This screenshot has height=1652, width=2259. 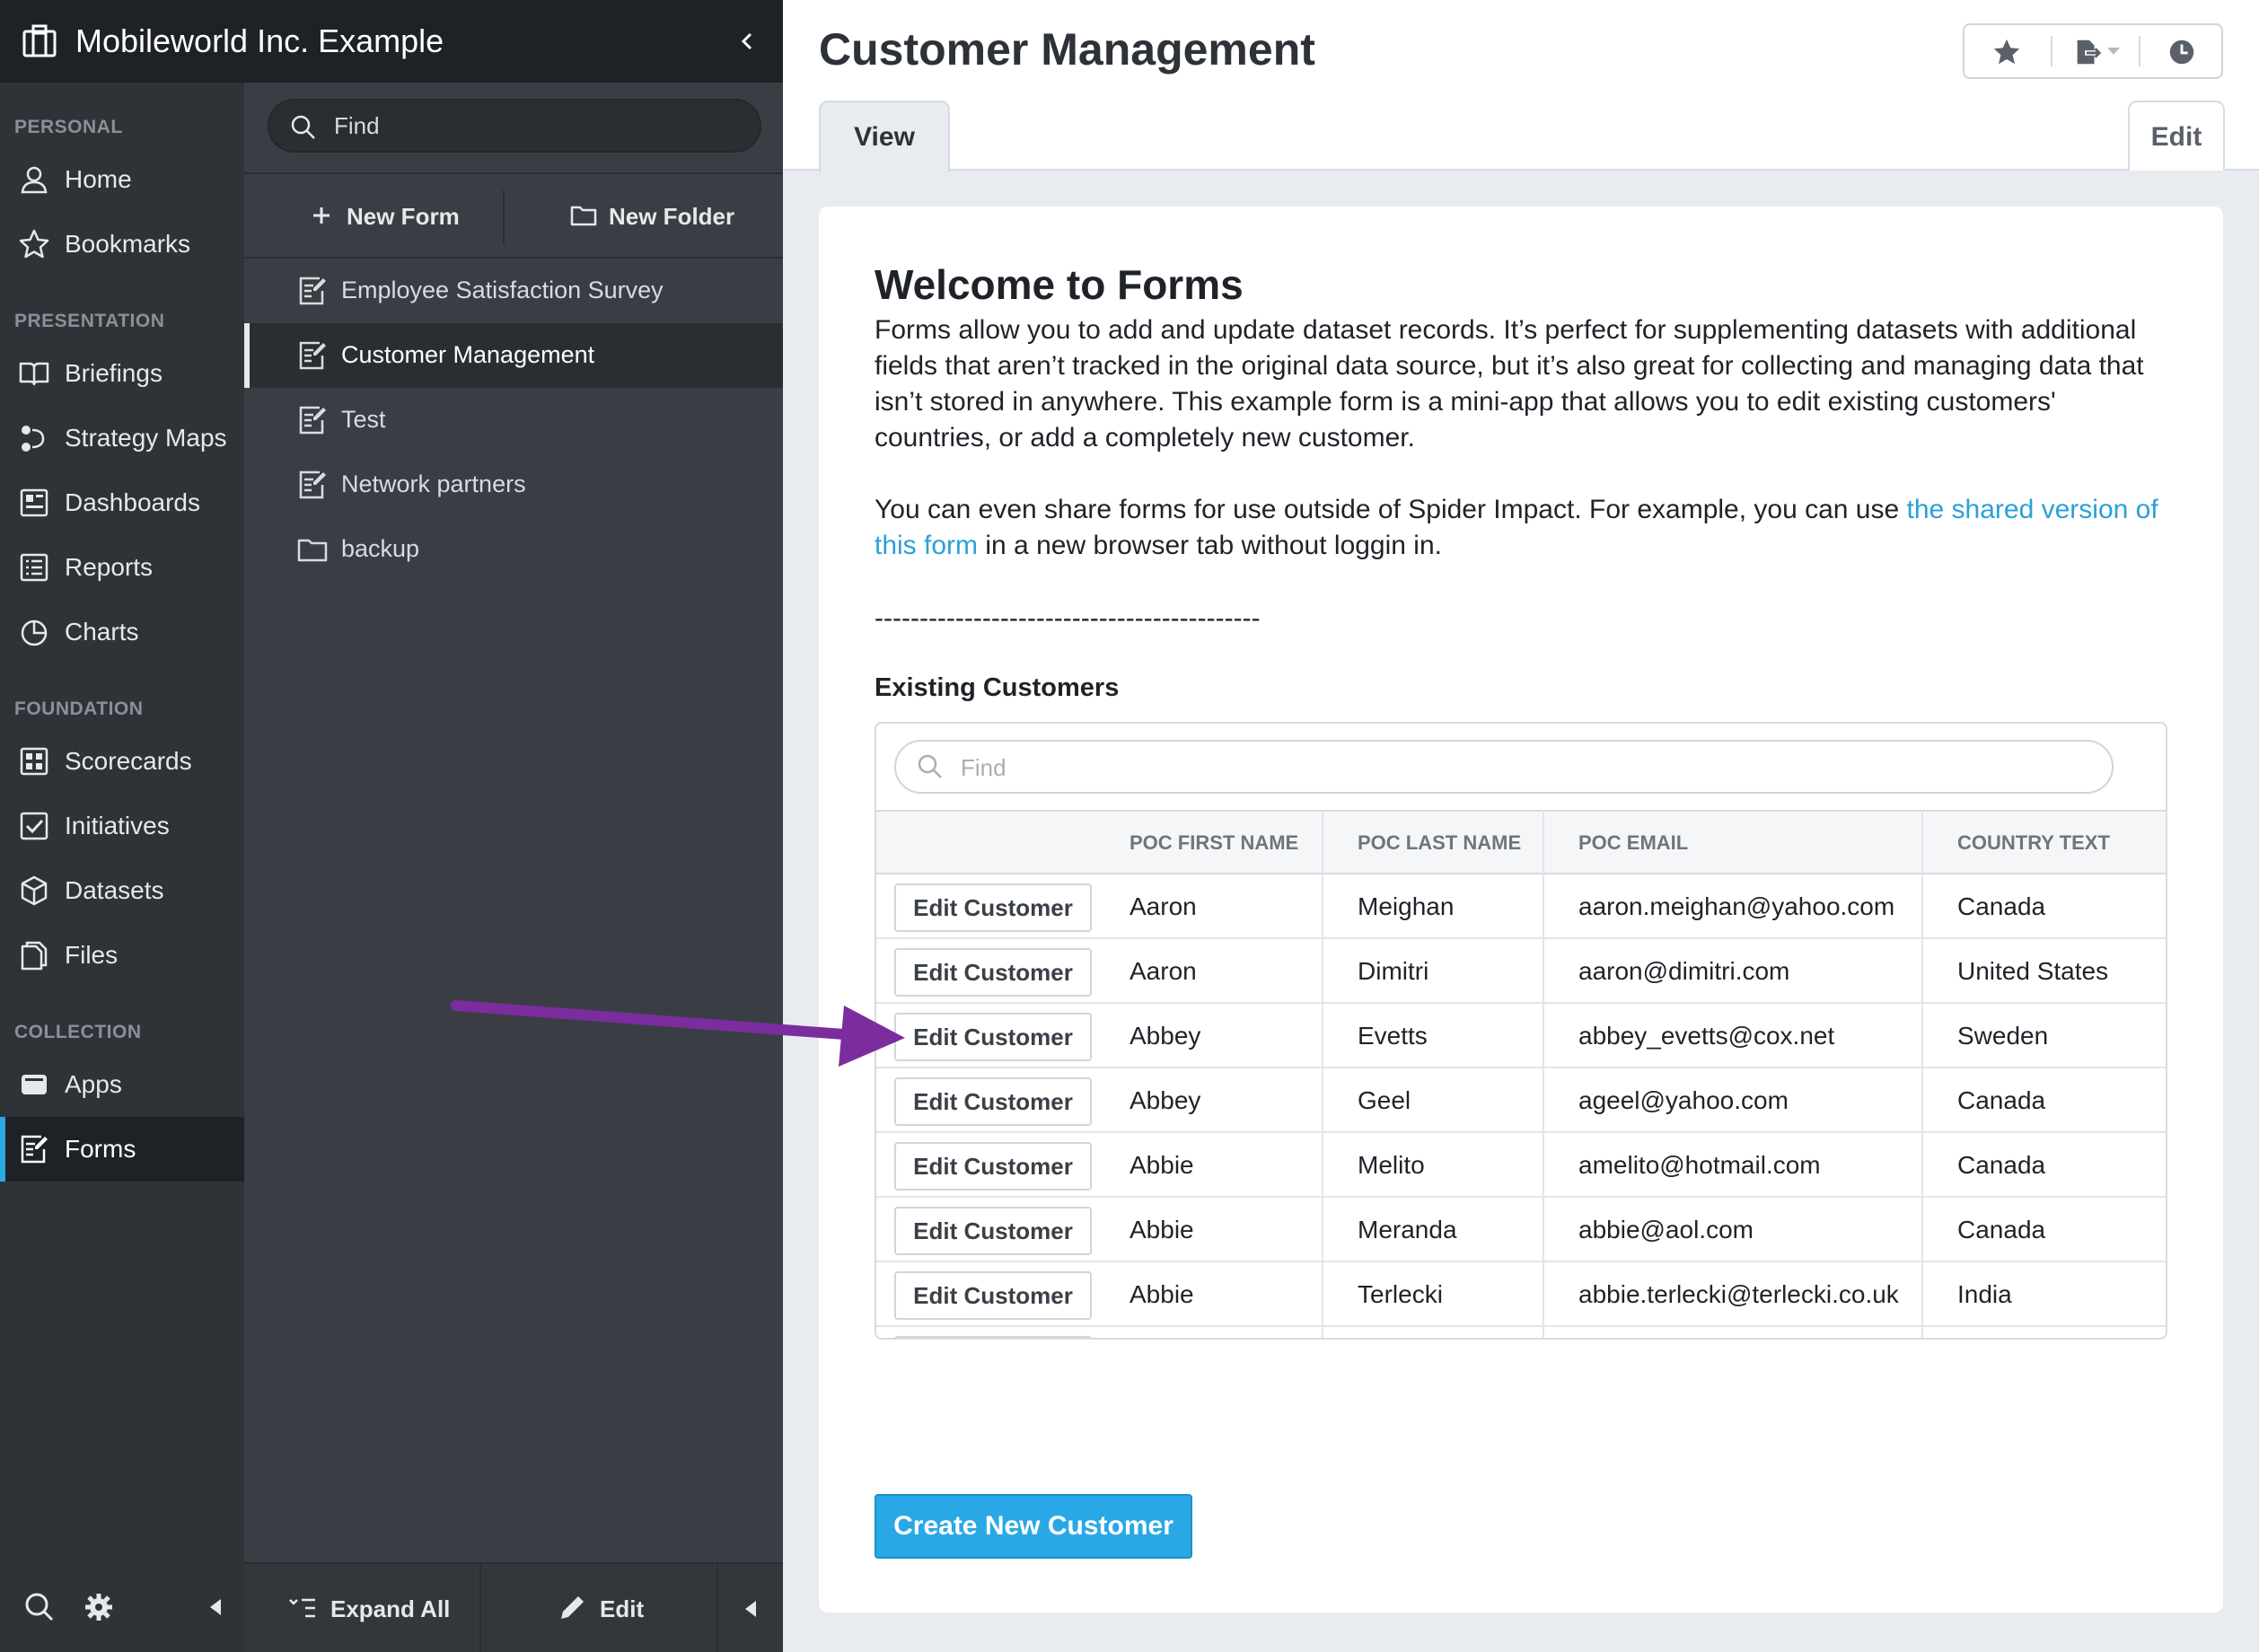 I want to click on book-icon, so click(x=34, y=374).